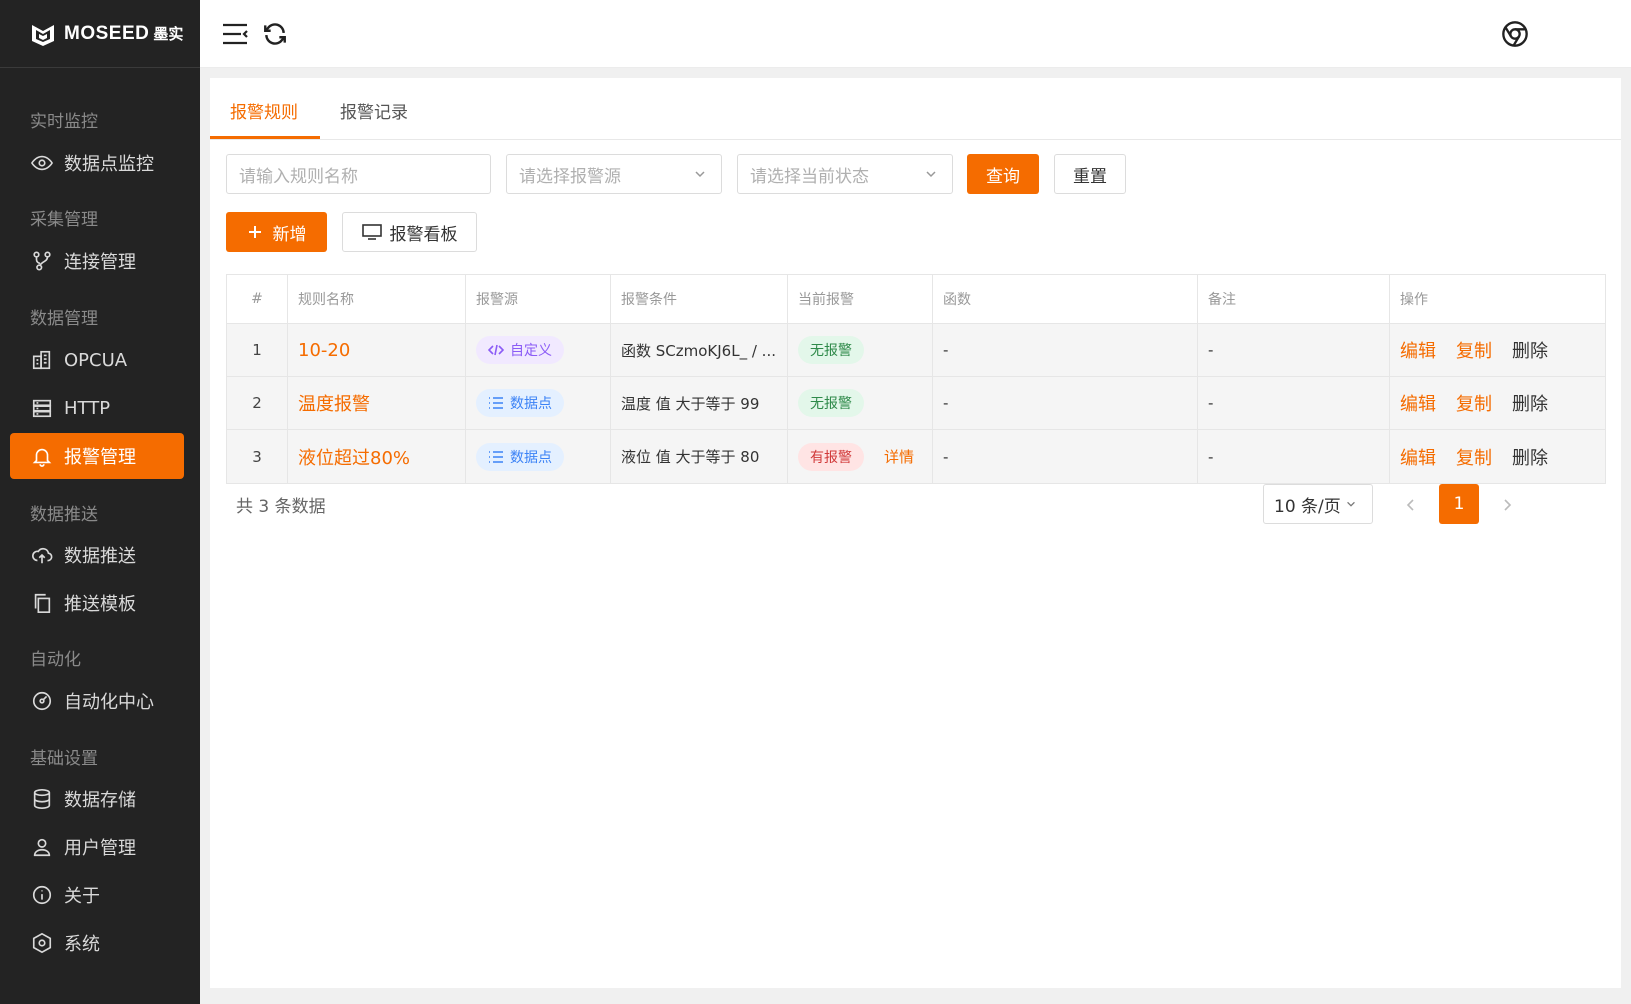  What do you see at coordinates (1515, 34) in the screenshot?
I see `chrome-icon` at bounding box center [1515, 34].